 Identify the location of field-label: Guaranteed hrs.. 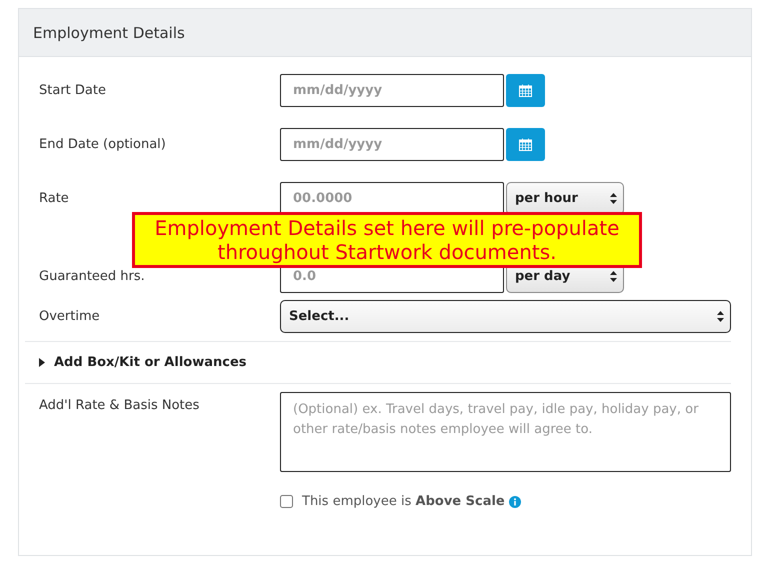
(92, 276).